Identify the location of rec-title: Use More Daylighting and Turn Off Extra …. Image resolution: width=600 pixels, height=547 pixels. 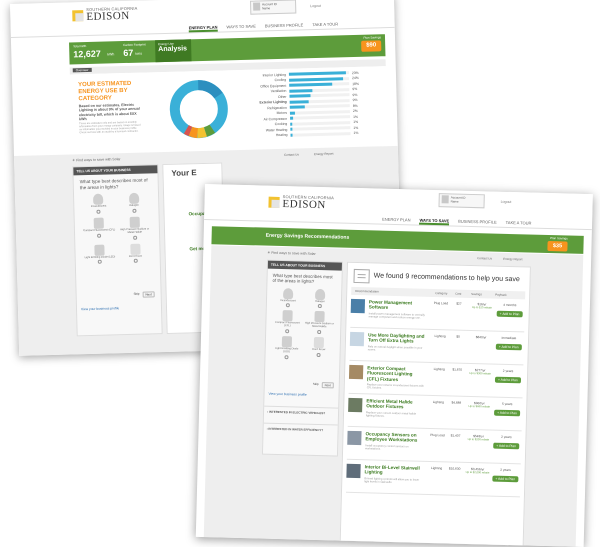
(397, 338).